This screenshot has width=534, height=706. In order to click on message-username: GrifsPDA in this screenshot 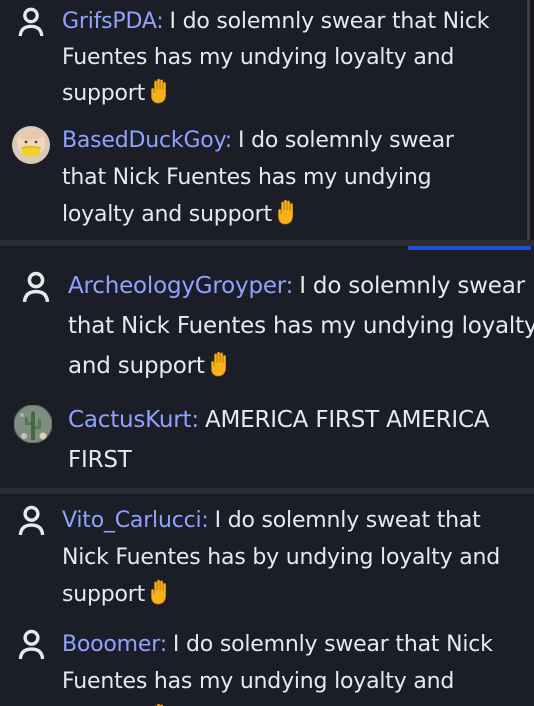, I will do `click(109, 21)`.